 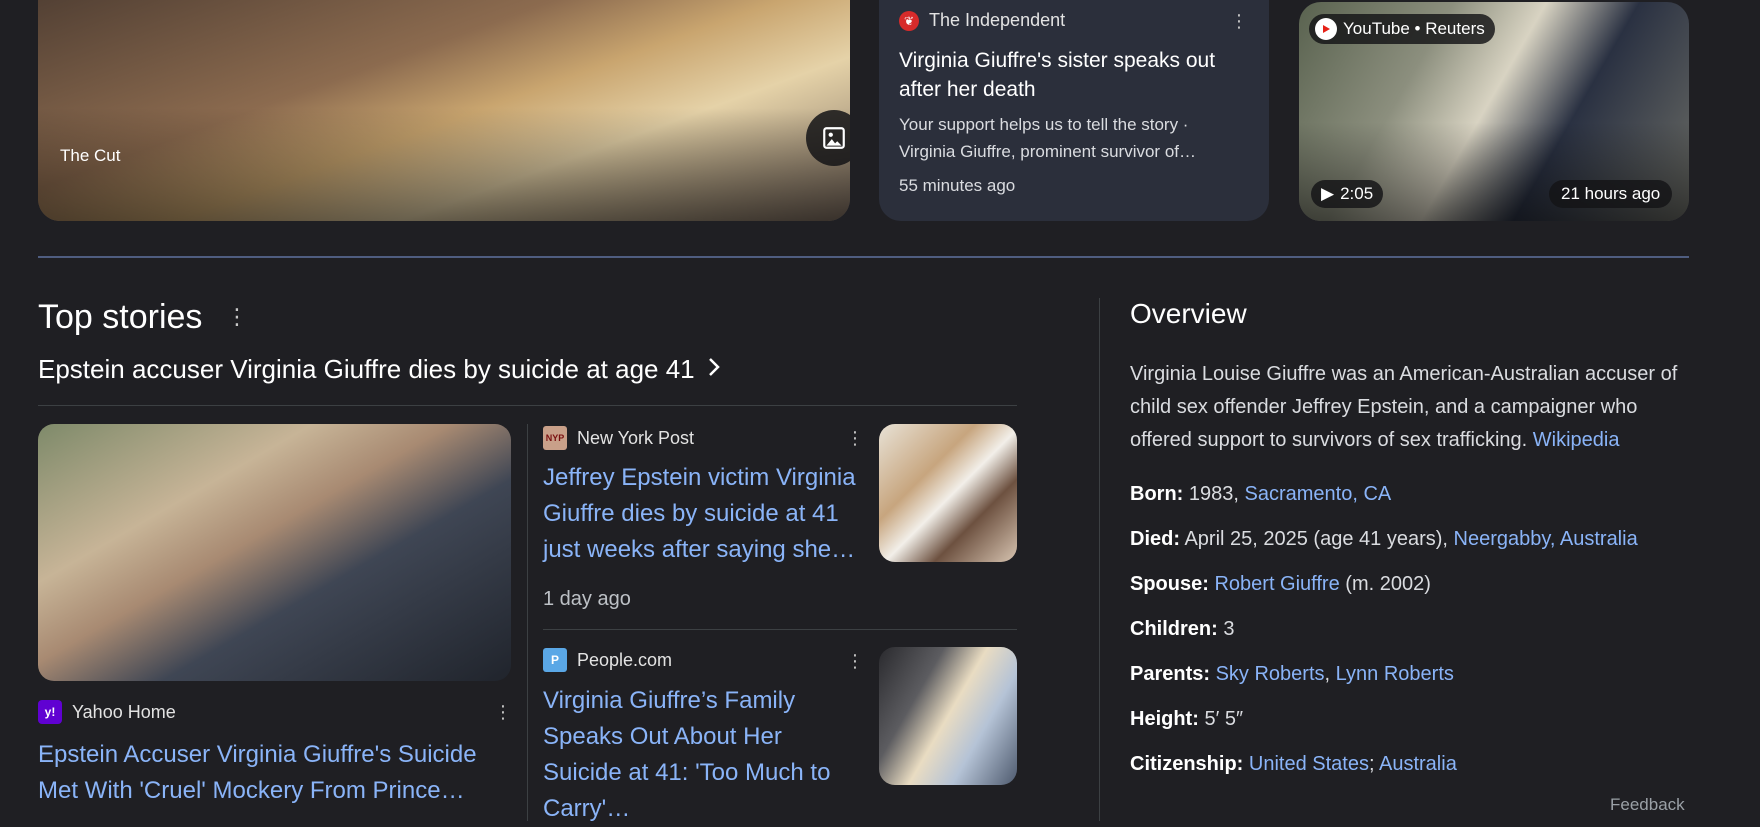 What do you see at coordinates (274, 552) in the screenshot?
I see `main-story-image` at bounding box center [274, 552].